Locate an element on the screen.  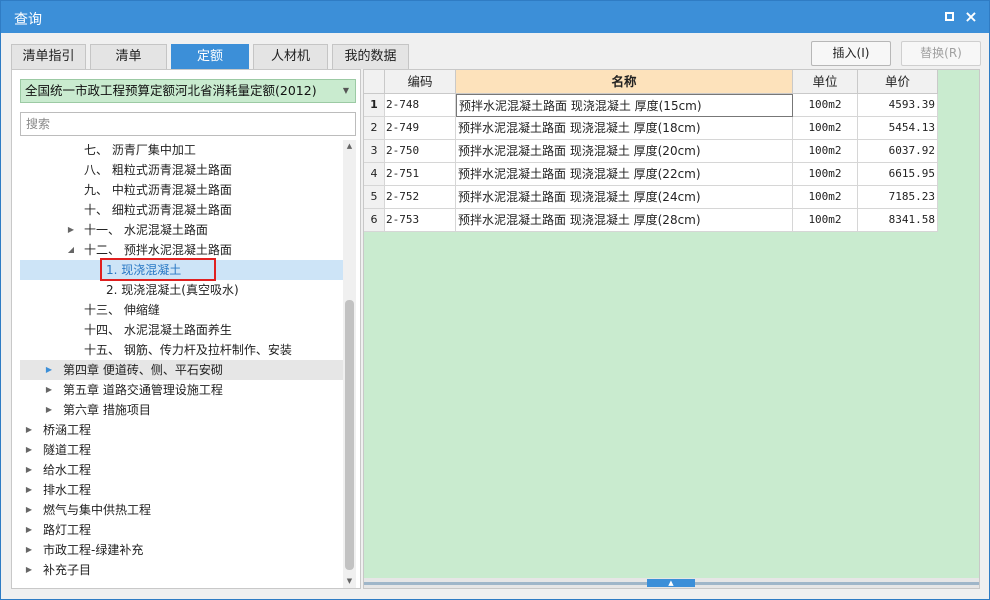
price-cell: 5454.13 is located at coordinates (898, 128).